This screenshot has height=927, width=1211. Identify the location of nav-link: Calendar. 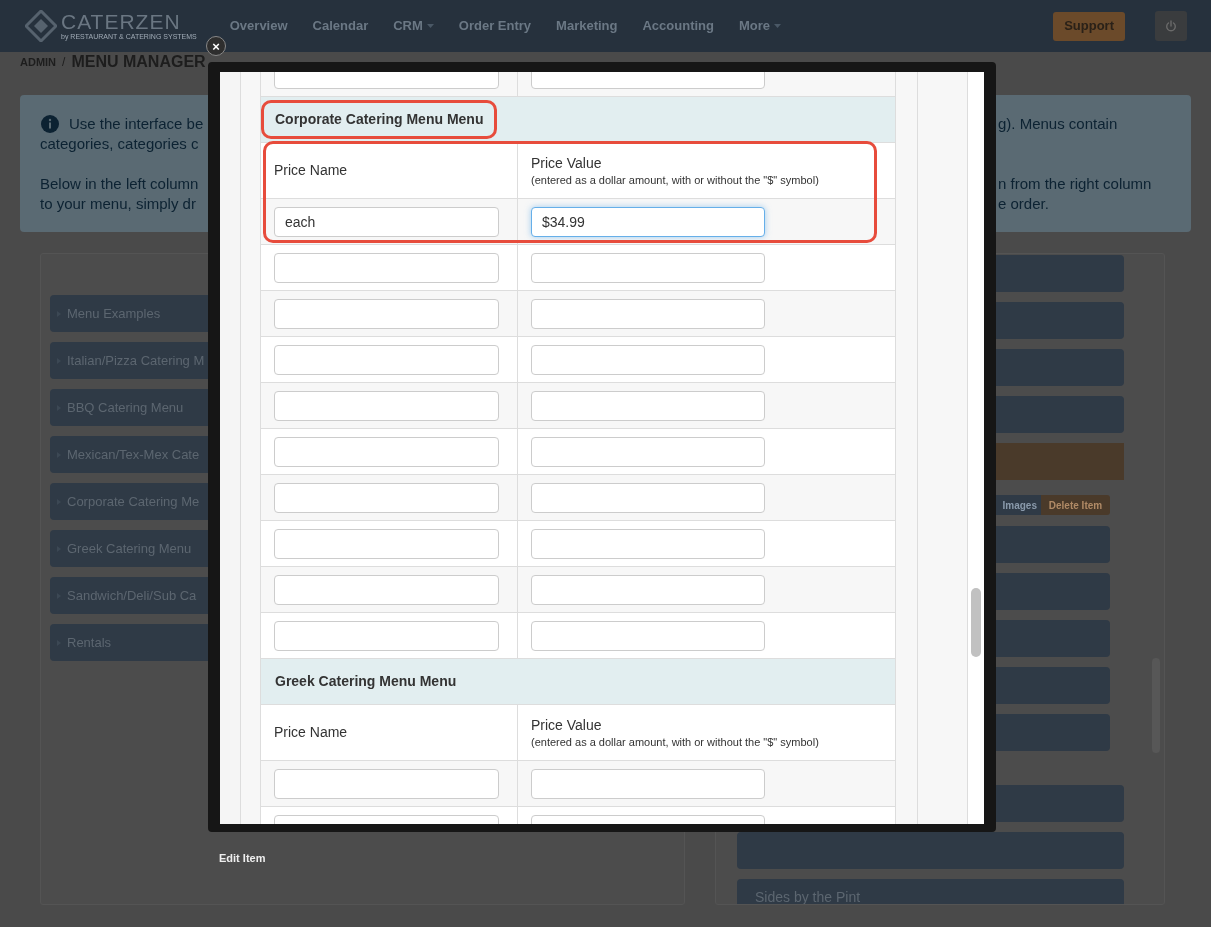
(340, 26).